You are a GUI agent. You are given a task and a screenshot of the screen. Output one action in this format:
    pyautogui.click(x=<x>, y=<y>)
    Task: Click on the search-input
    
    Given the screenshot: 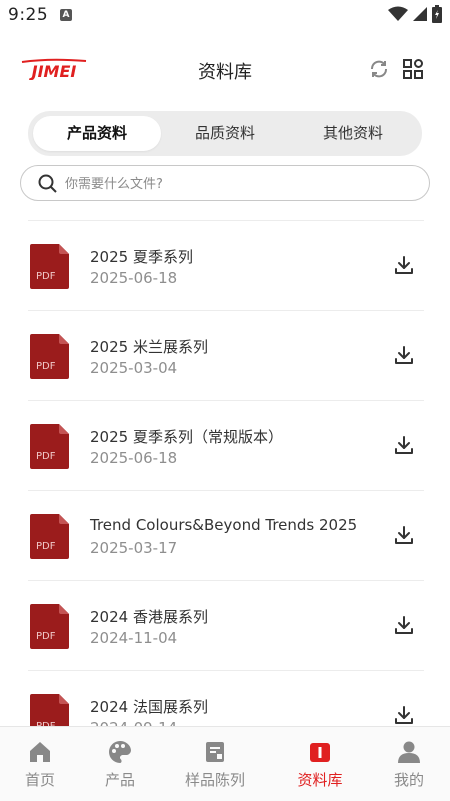 What is the action you would take?
    pyautogui.click(x=240, y=184)
    